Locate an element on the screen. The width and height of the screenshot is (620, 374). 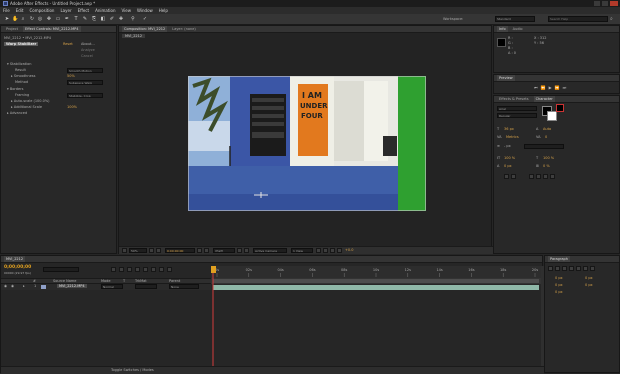
menu-view: View is located at coordinates (127, 10).